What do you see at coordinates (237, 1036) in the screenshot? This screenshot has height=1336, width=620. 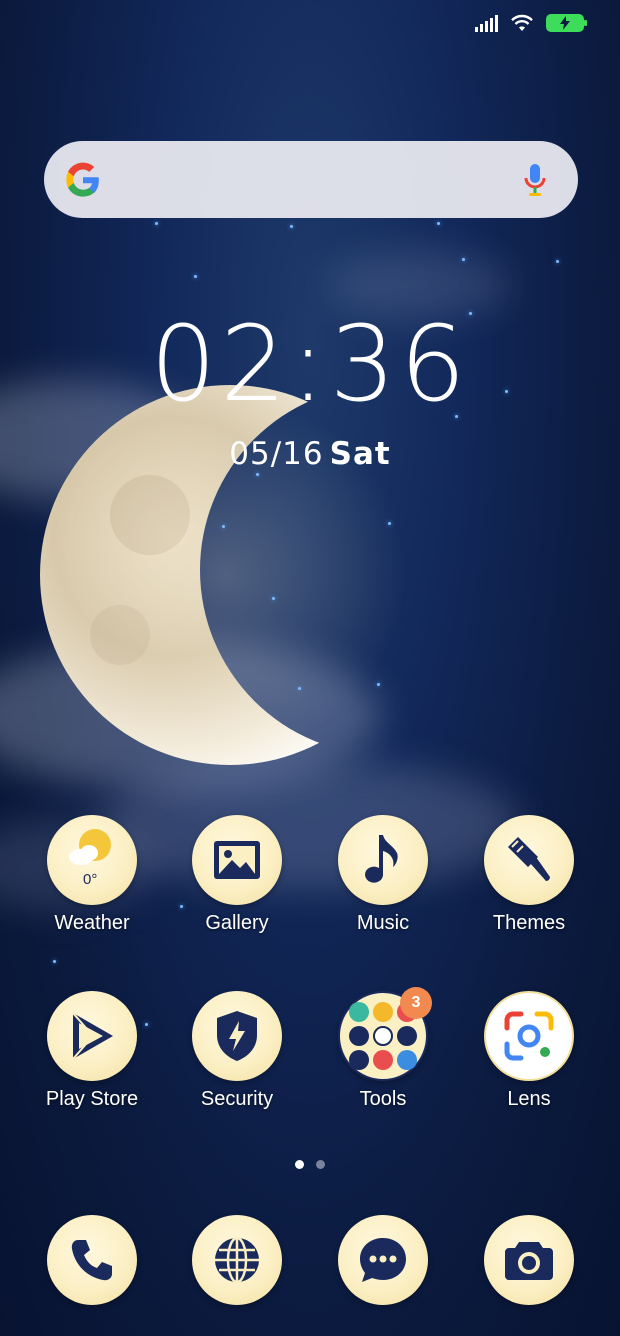 I see `shield-bolt-icon` at bounding box center [237, 1036].